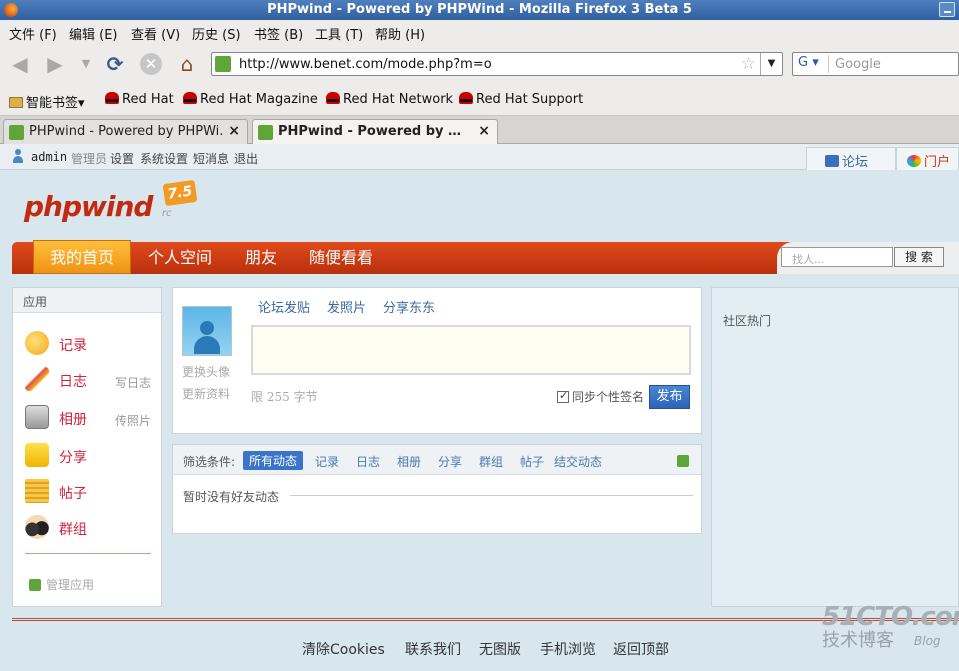  I want to click on update-profile-link: 更新资料, so click(206, 393).